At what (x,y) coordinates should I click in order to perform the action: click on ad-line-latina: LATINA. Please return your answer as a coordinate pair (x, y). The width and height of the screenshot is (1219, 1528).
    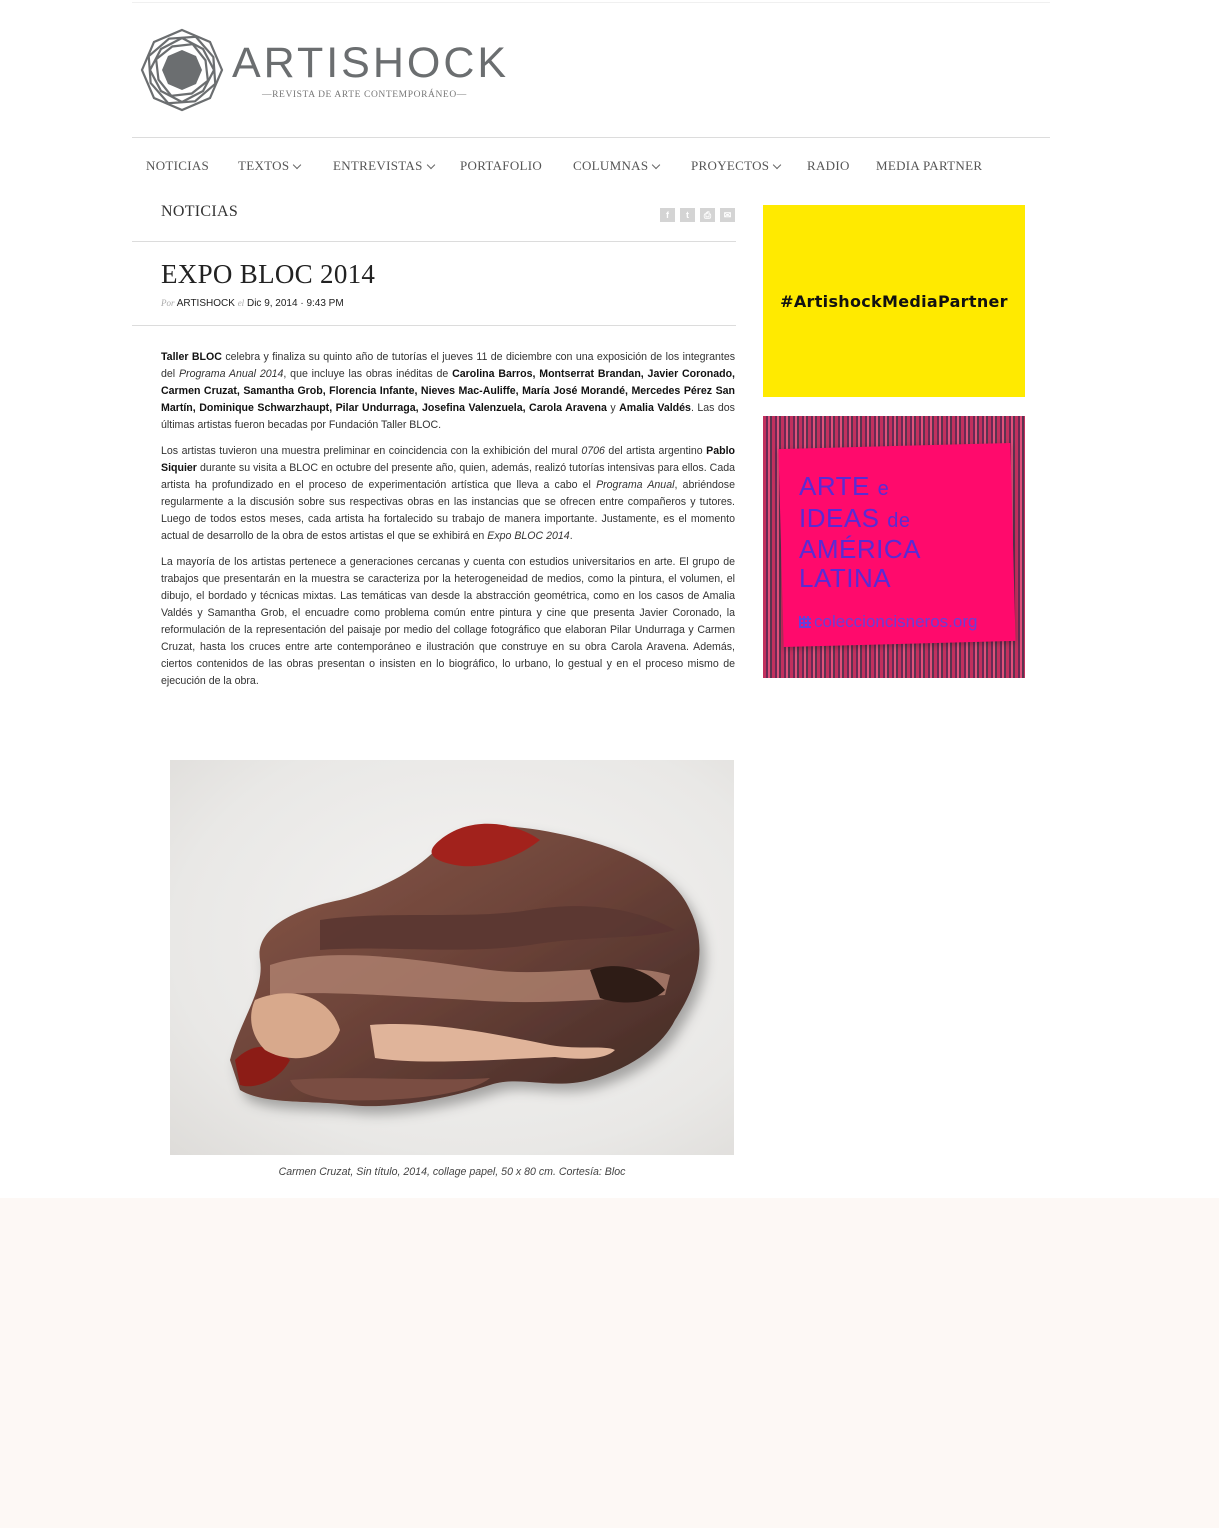
    Looking at the image, I should click on (845, 577).